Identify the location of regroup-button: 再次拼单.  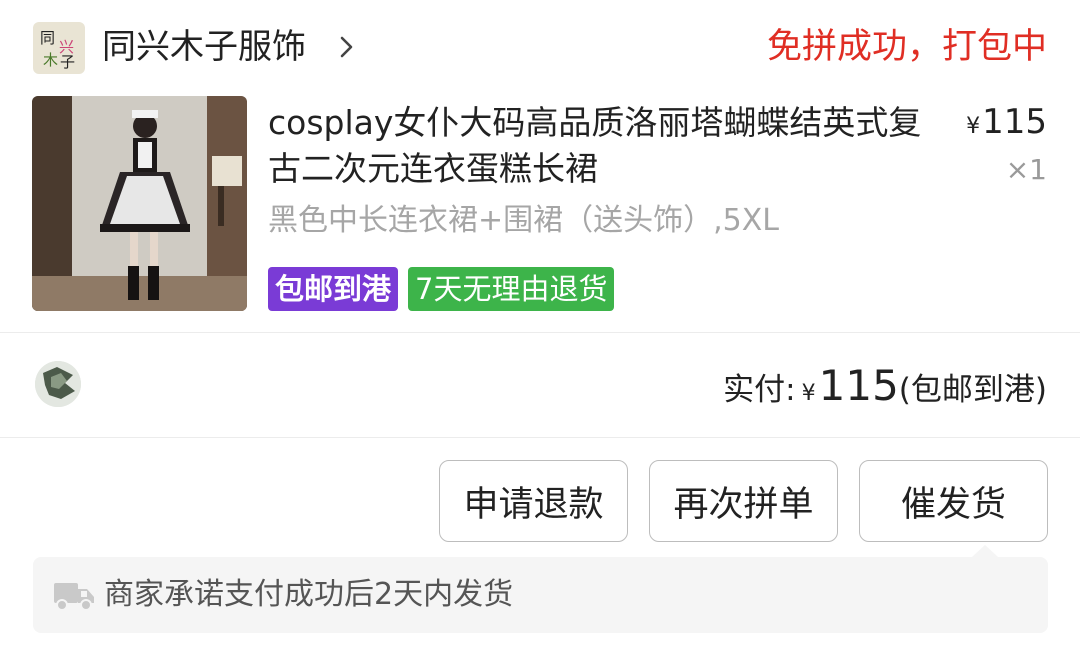
(743, 501).